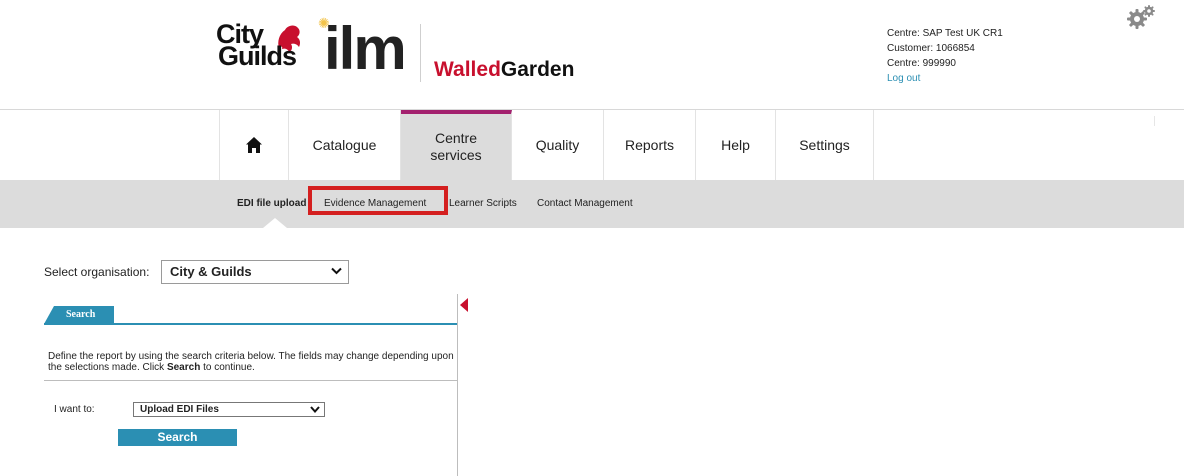 This screenshot has height=476, width=1184. What do you see at coordinates (255, 272) in the screenshot?
I see `organisation-select: City & Guilds` at bounding box center [255, 272].